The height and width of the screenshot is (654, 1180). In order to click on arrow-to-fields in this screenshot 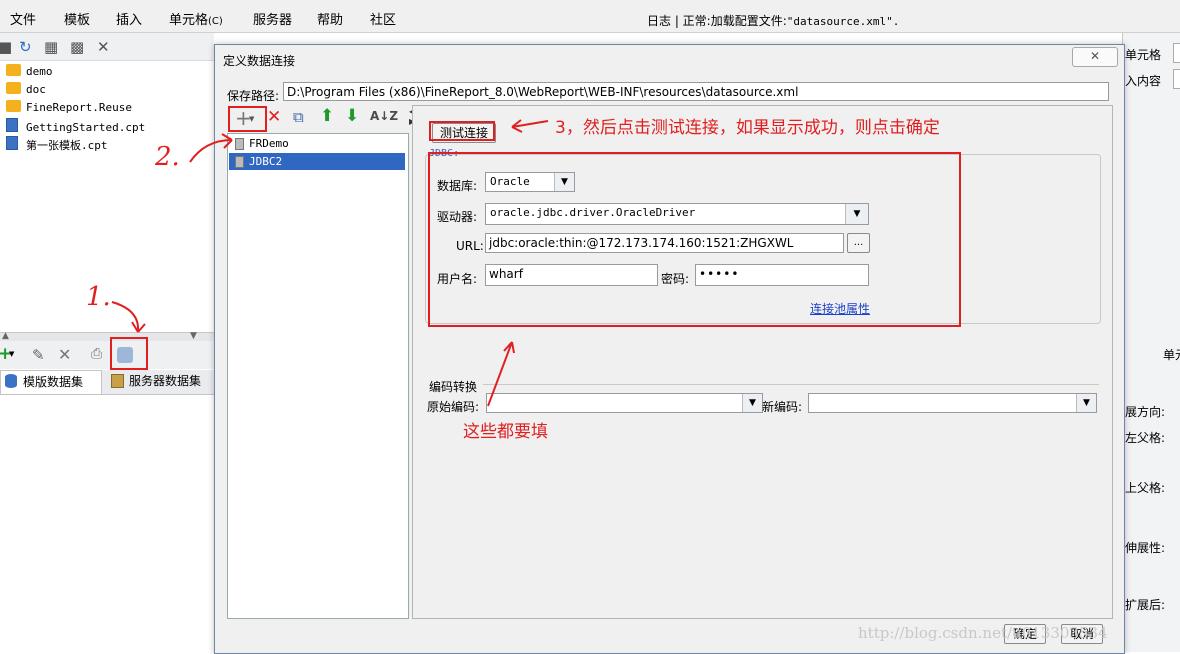, I will do `click(500, 374)`.